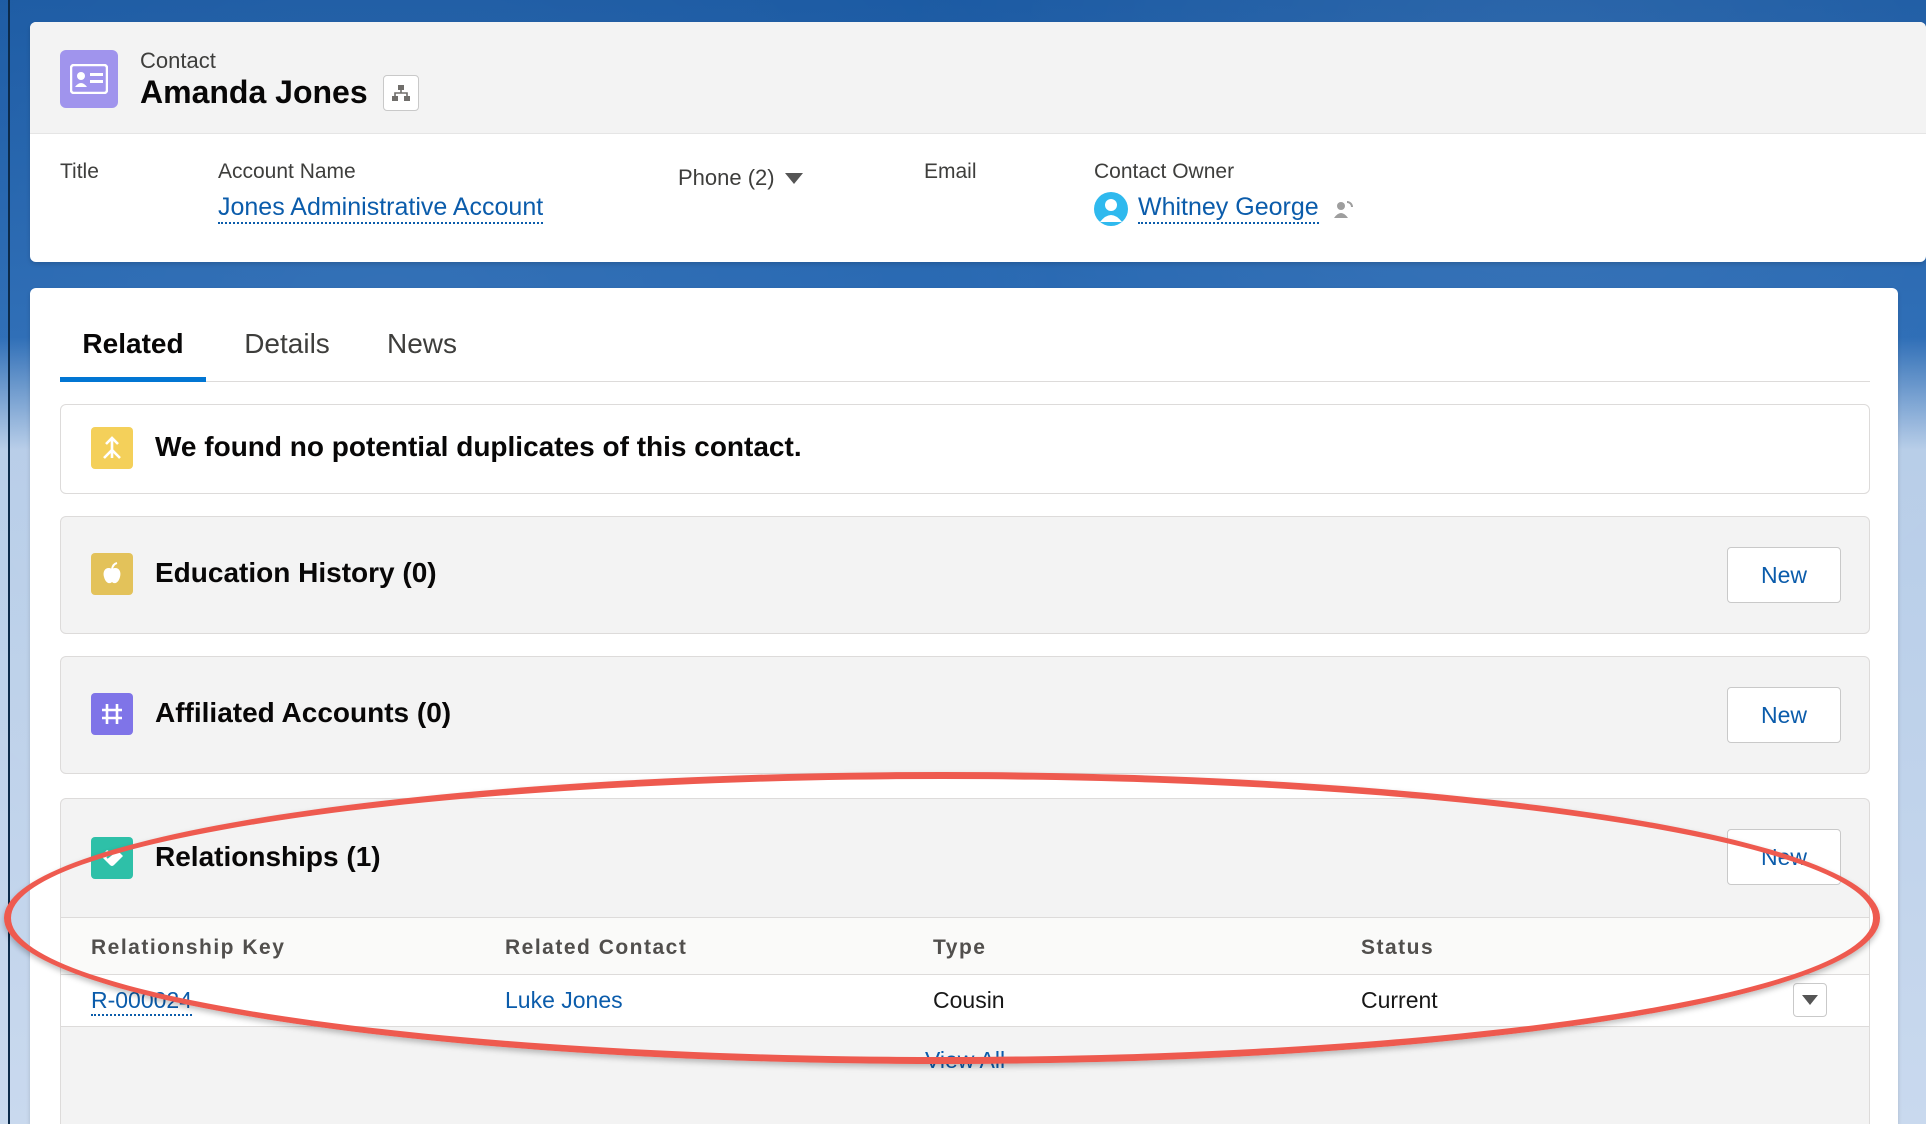 This screenshot has height=1124, width=1926. I want to click on table-row: R-000024 Luke Jones Cousin Current, so click(965, 1001).